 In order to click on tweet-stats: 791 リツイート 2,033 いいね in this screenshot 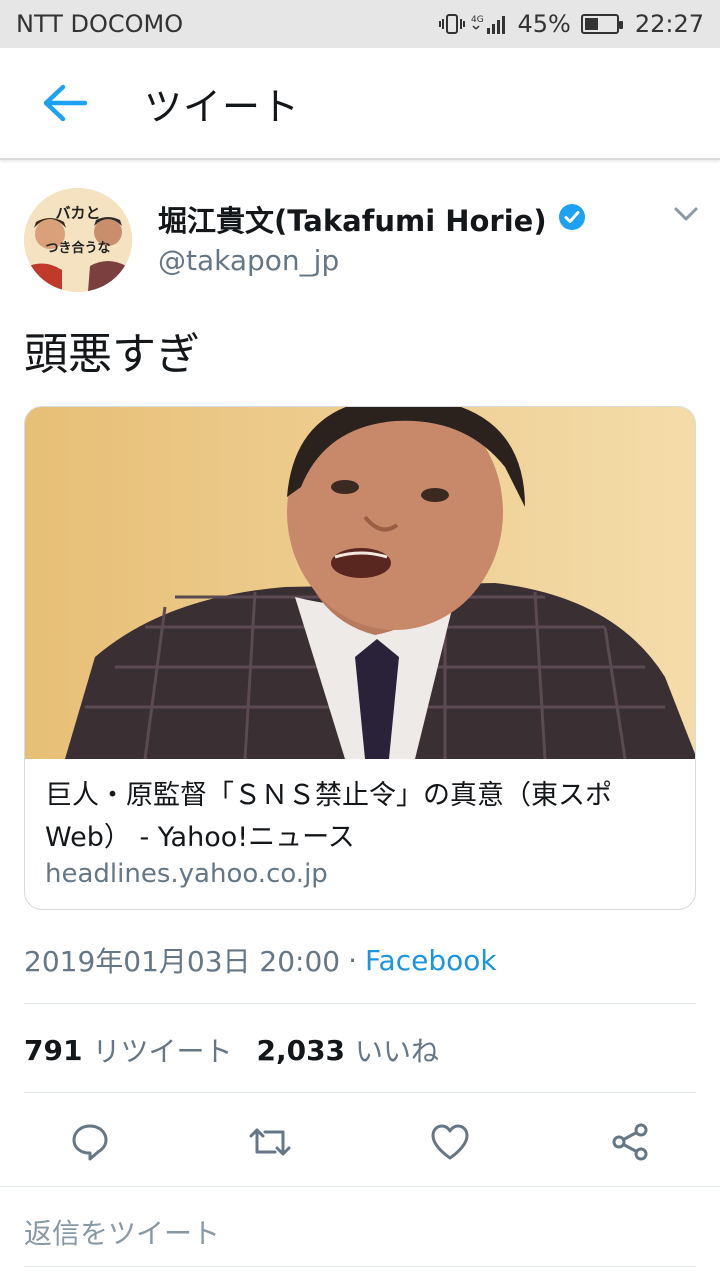, I will do `click(238, 1050)`.